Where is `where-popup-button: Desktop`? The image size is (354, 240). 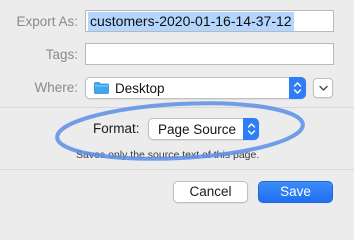
where-popup-button: Desktop is located at coordinates (195, 88).